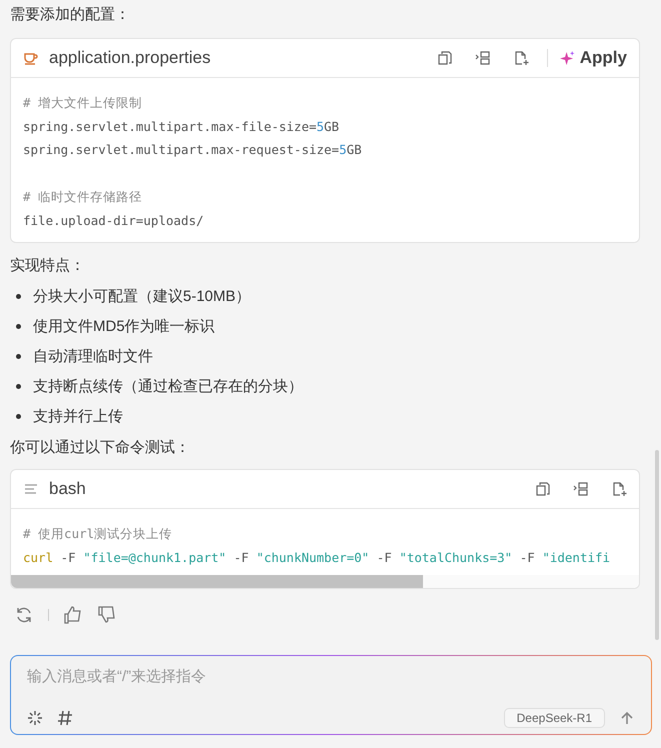 The width and height of the screenshot is (661, 748). I want to click on feature-text: 自动清理临时文件, so click(93, 356).